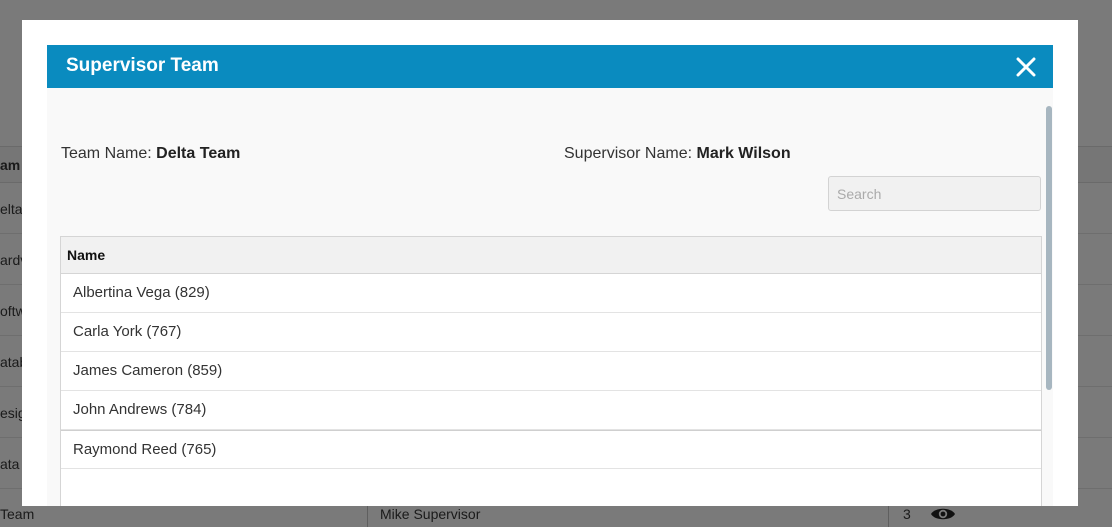 The height and width of the screenshot is (527, 1112). Describe the element at coordinates (551, 449) in the screenshot. I see `table-row: Raymond Reed (765)` at that location.